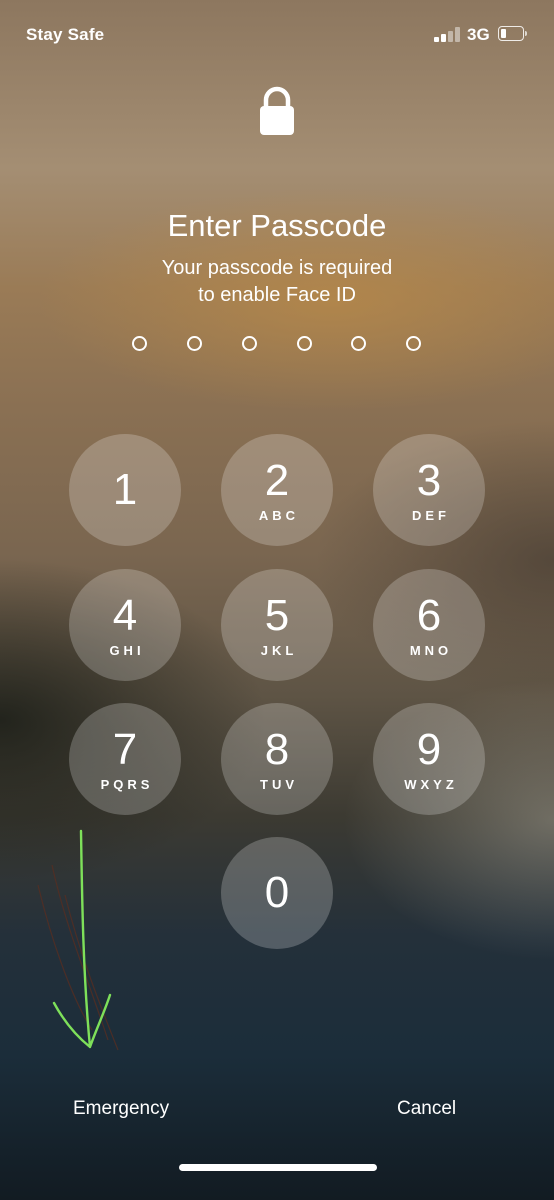 Image resolution: width=554 pixels, height=1200 pixels. Describe the element at coordinates (448, 34) in the screenshot. I see `cellular-signal-icon` at that location.